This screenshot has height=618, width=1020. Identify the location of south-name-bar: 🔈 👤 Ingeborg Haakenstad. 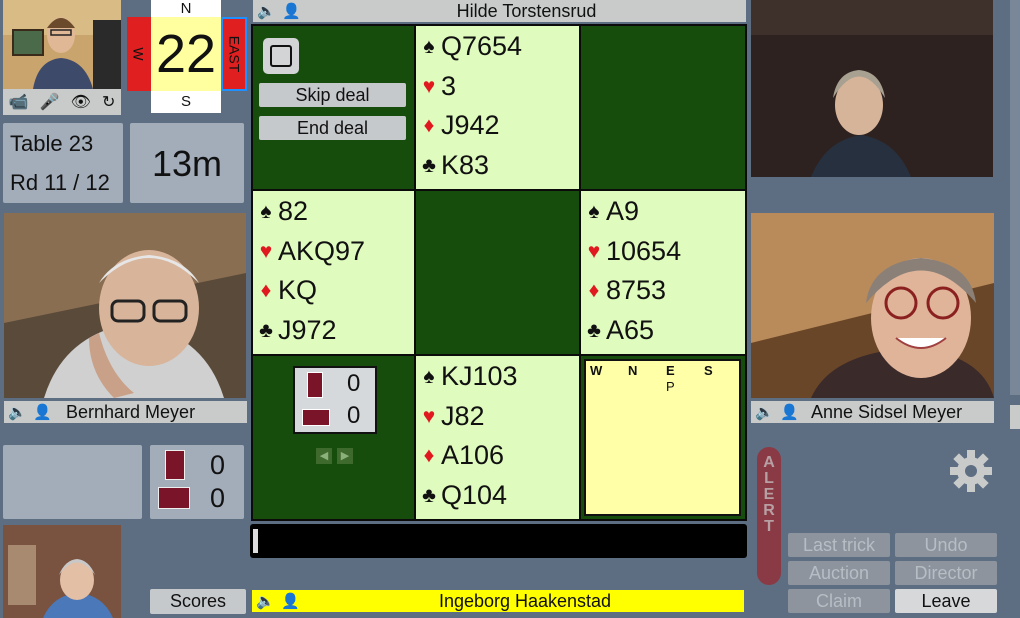
(498, 601).